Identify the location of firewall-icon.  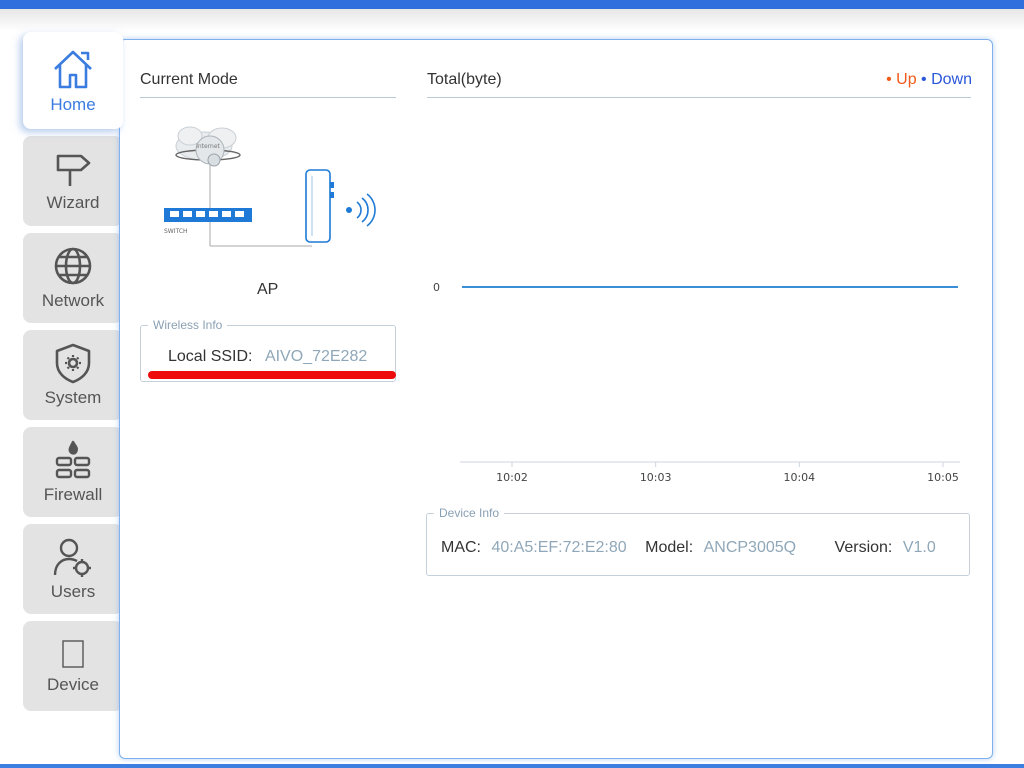
(73, 460).